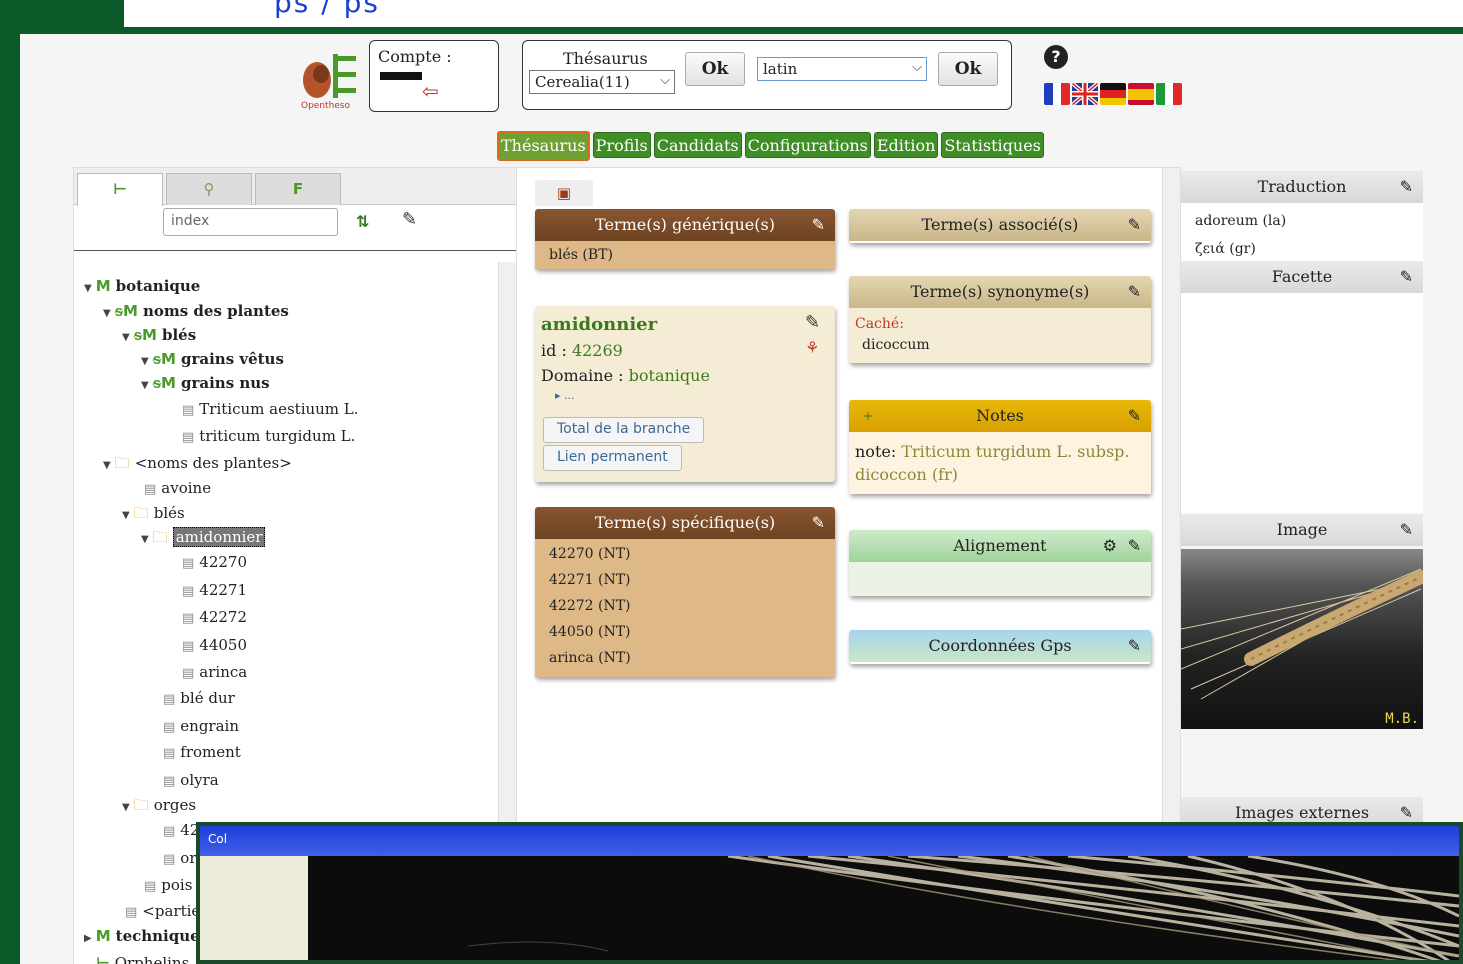  I want to click on ok-thesaurus-button: Ok, so click(715, 69).